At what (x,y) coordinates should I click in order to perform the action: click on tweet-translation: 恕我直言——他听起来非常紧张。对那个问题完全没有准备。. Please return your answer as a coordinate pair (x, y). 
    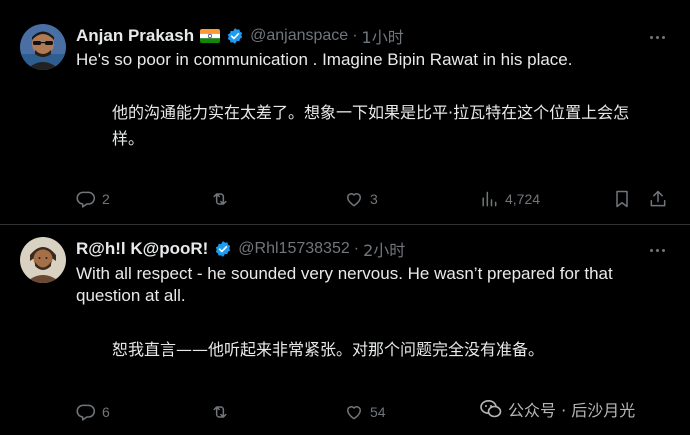
    Looking at the image, I should click on (328, 349).